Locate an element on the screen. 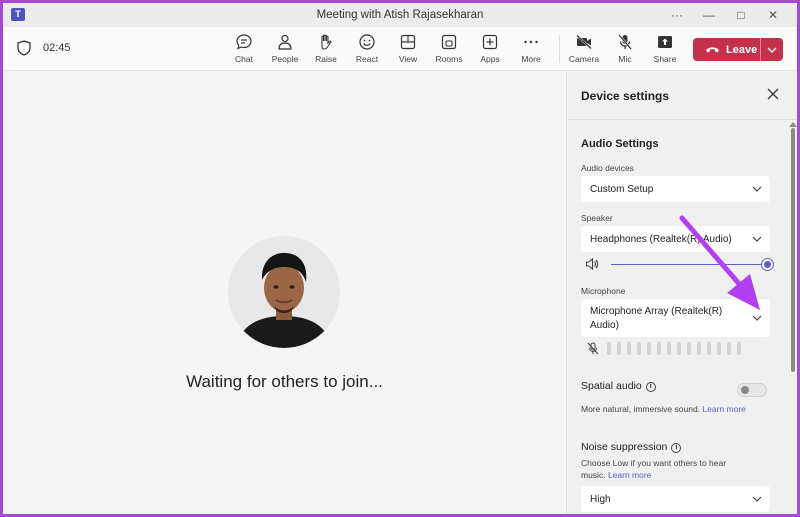  people-label: People is located at coordinates (285, 59).